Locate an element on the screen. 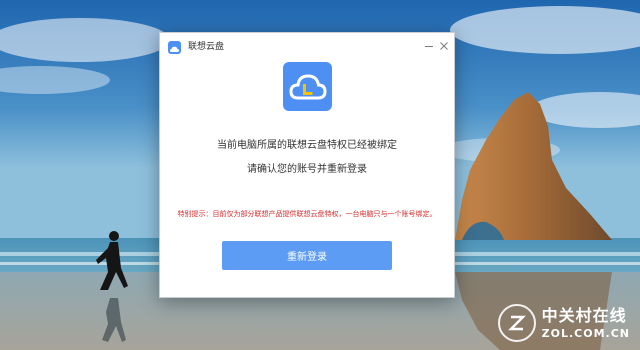 The image size is (640, 350). cloud-logo-icon is located at coordinates (307, 86).